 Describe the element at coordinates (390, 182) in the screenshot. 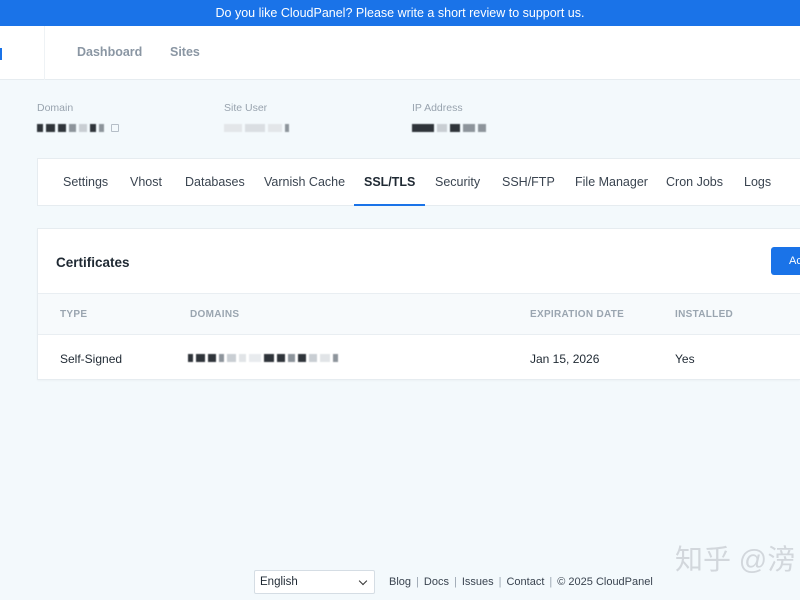

I see `tab-ssl-tls: SSL/TLS` at that location.